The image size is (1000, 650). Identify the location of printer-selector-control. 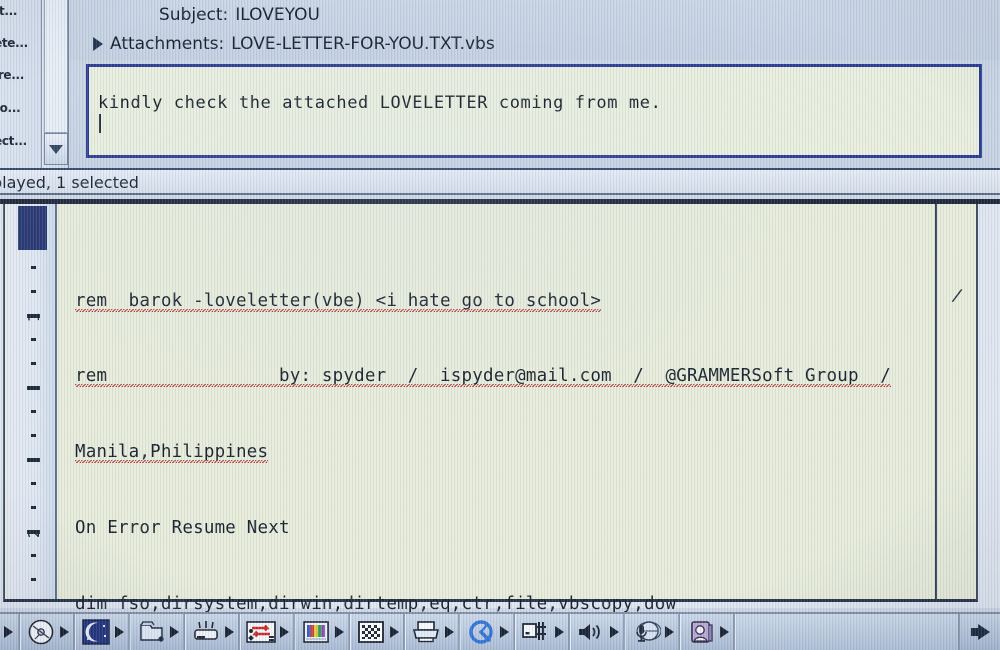
(432, 632).